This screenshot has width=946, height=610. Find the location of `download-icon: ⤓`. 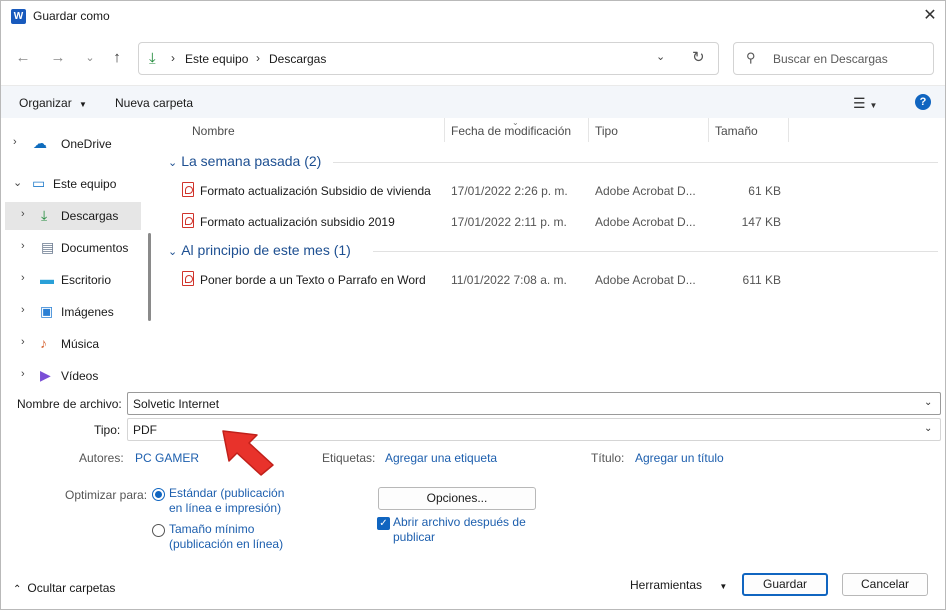

download-icon: ⤓ is located at coordinates (152, 58).